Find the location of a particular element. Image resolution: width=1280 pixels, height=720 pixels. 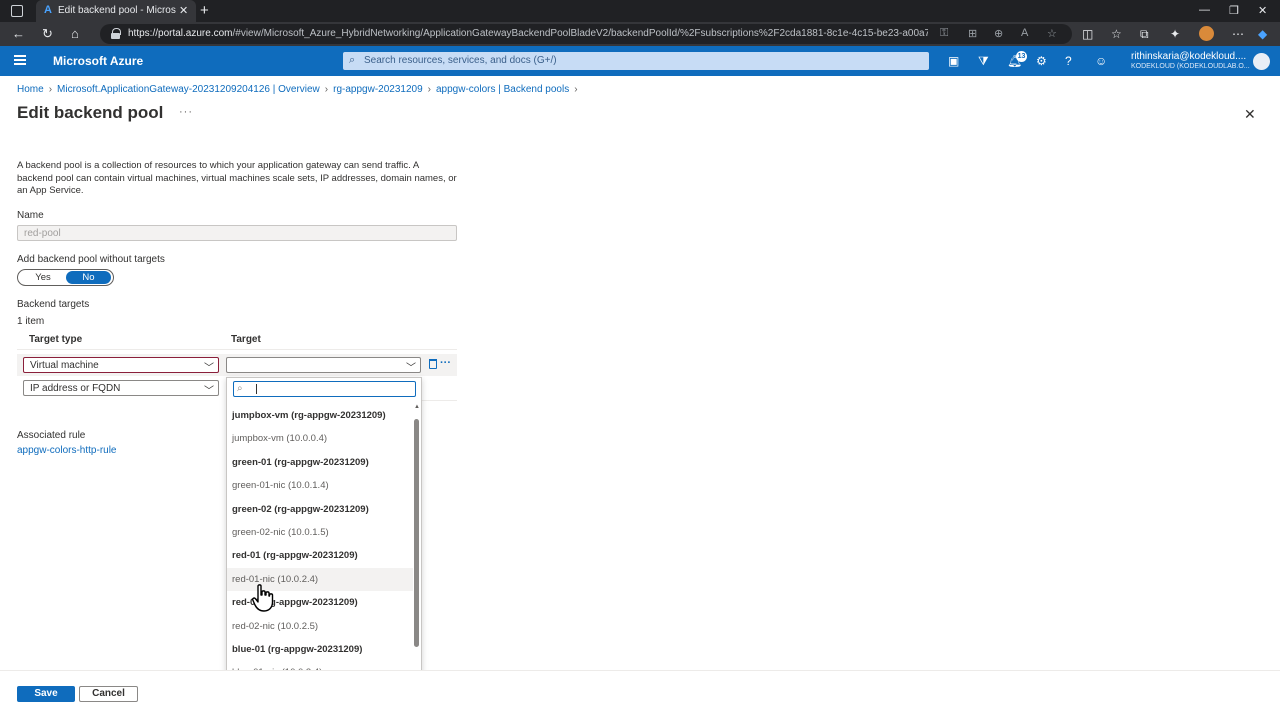

name-field: red-pool is located at coordinates (237, 233).